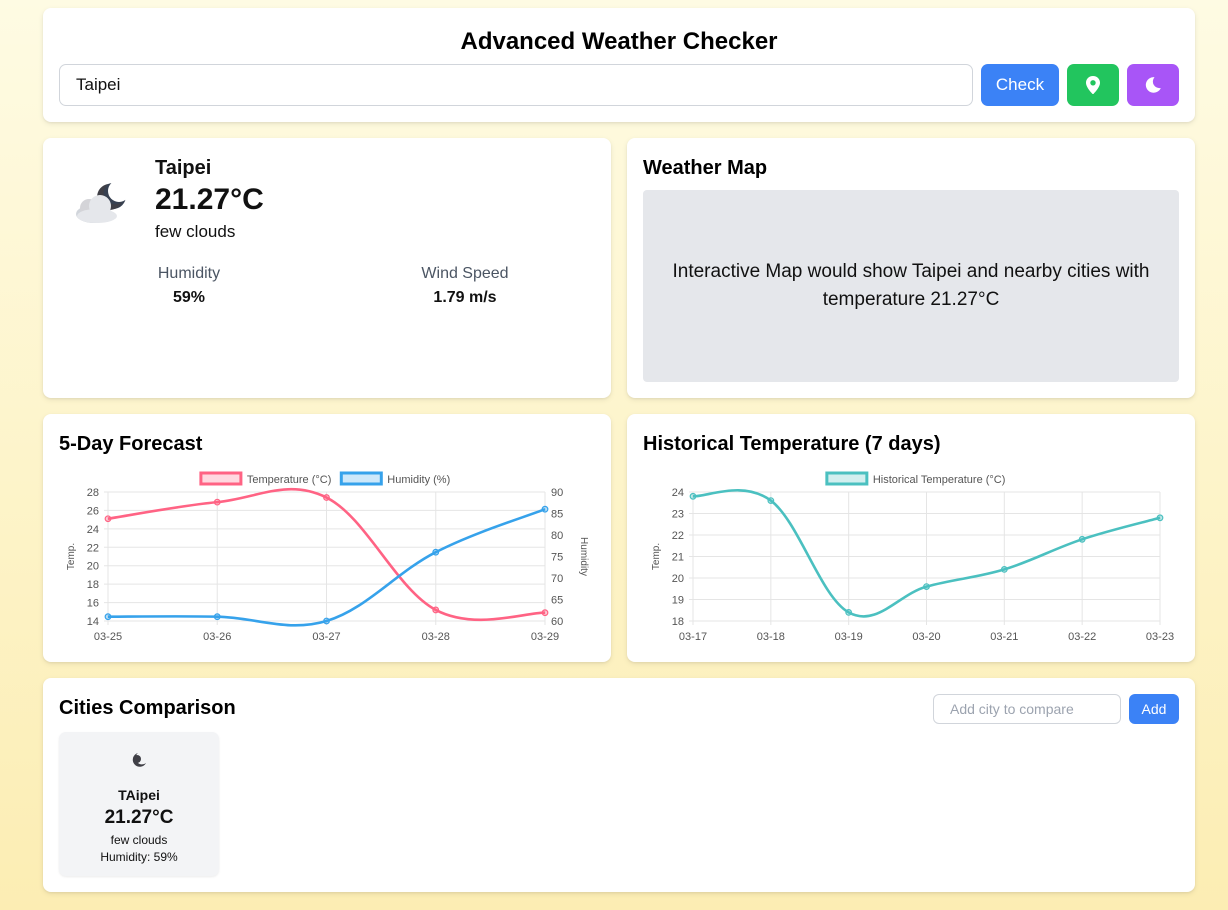 The height and width of the screenshot is (910, 1228). Describe the element at coordinates (771, 637) in the screenshot. I see `x-tick-label: 03-18` at that location.